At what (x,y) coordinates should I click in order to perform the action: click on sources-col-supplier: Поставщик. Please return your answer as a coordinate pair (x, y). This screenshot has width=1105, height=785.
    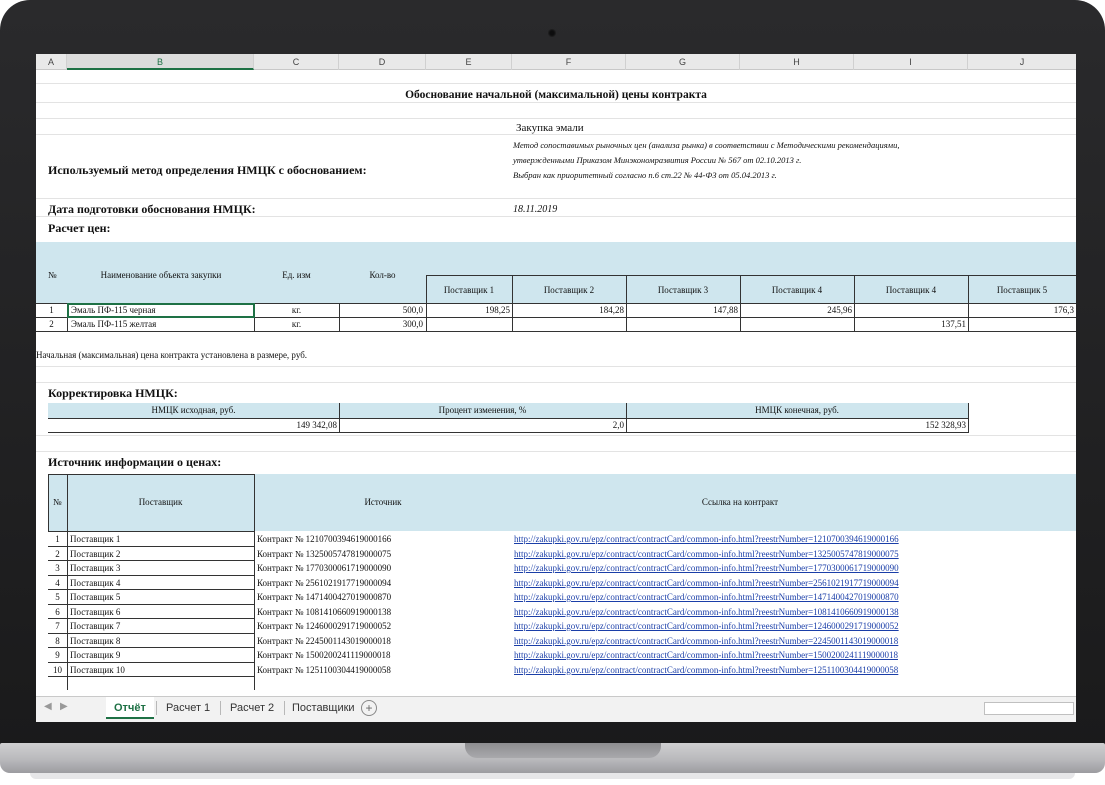
    Looking at the image, I should click on (160, 502).